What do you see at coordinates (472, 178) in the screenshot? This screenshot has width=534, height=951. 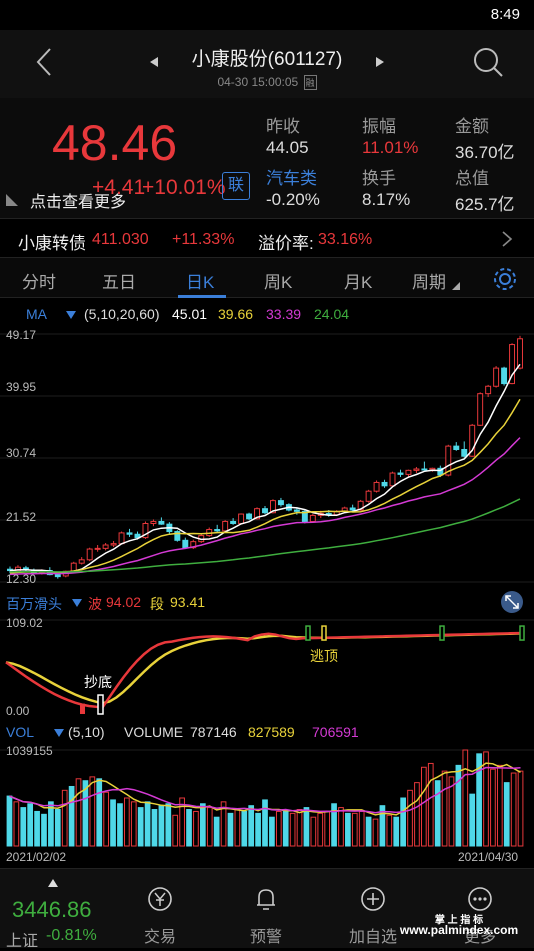 I see `stat-label-market-cap: 总值` at bounding box center [472, 178].